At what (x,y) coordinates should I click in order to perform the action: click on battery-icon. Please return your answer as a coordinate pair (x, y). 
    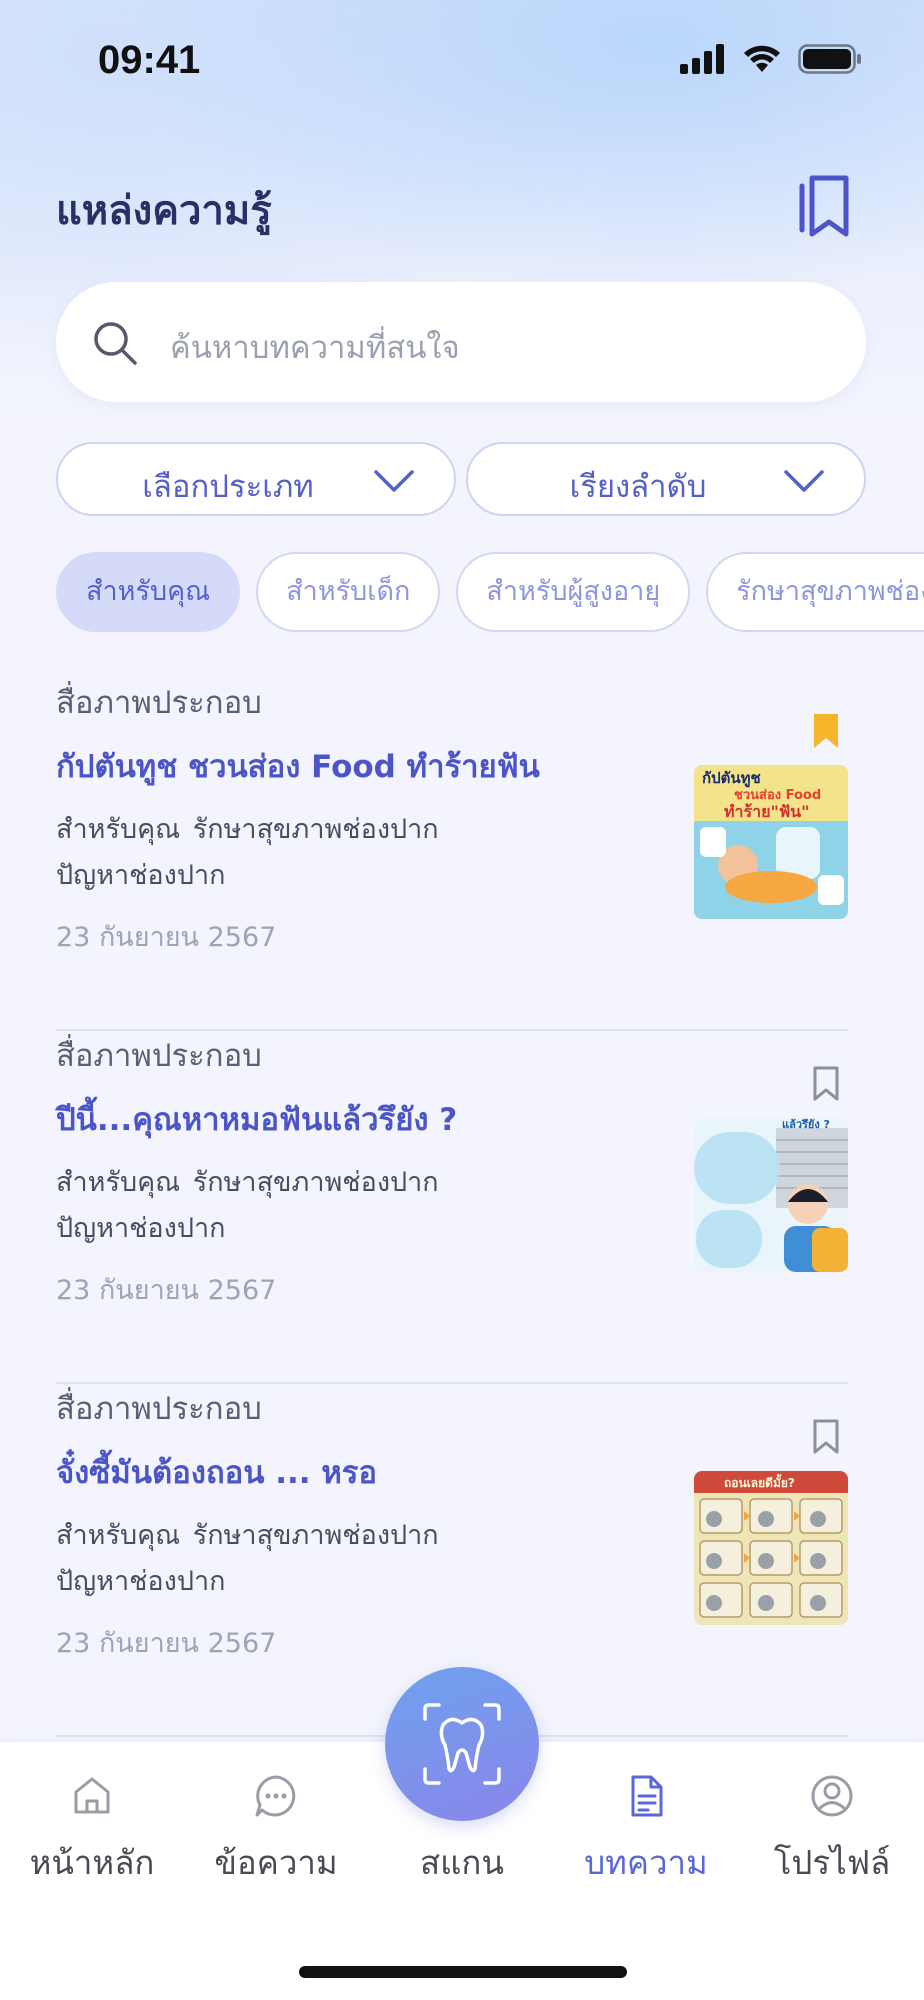
    Looking at the image, I should click on (829, 59).